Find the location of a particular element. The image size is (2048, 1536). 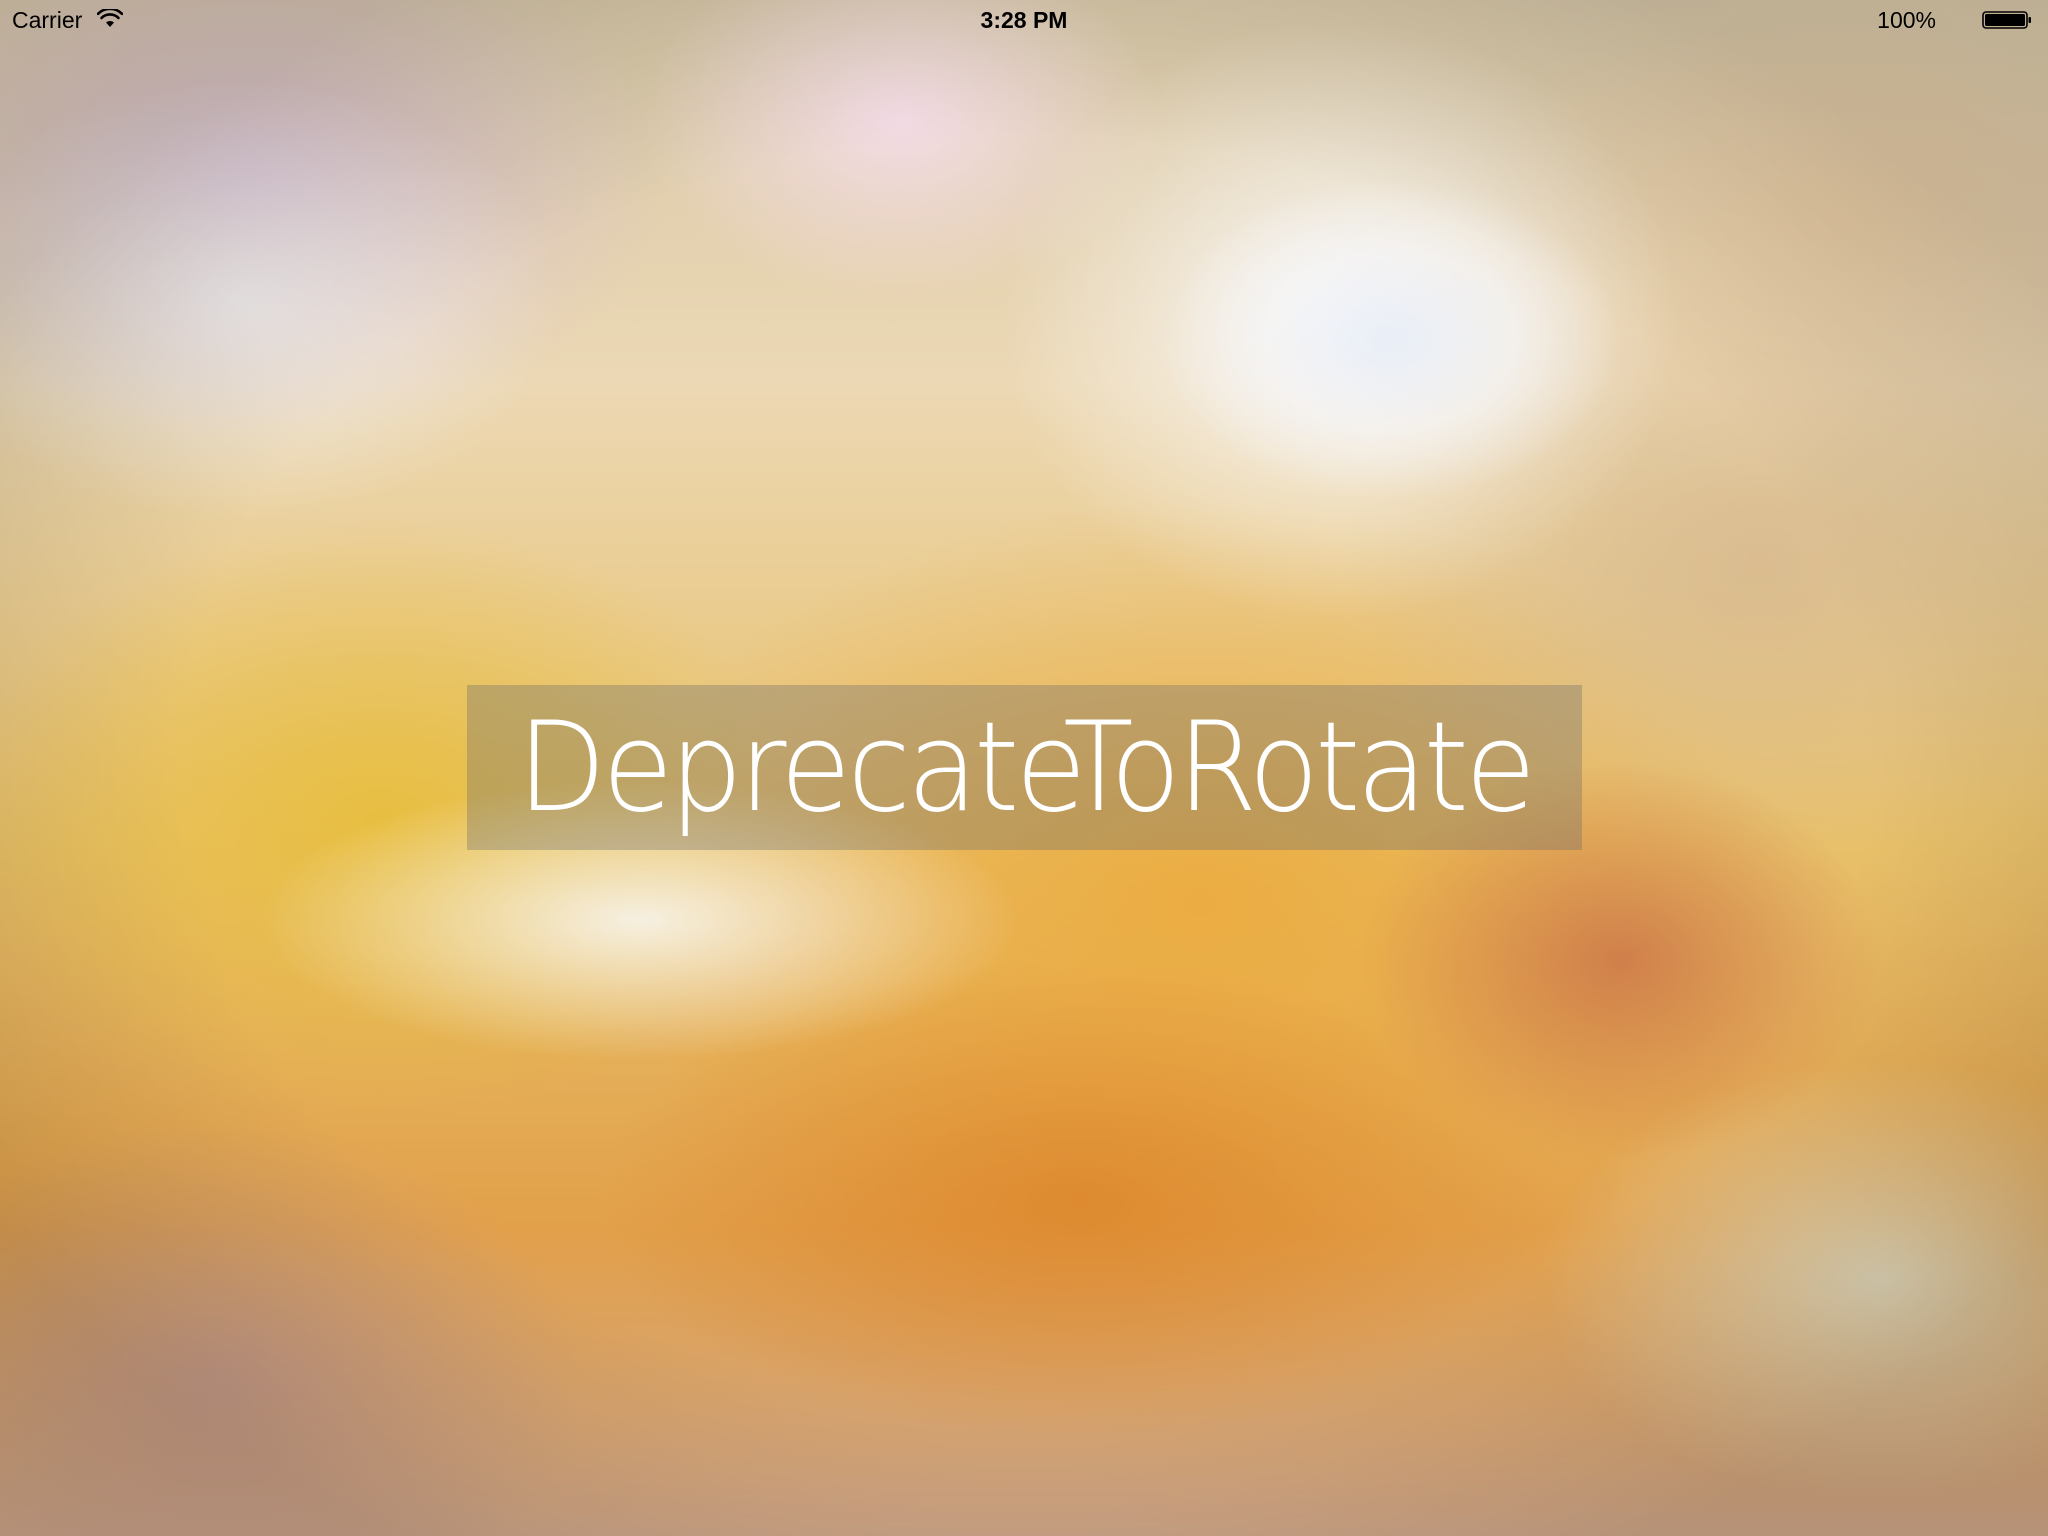

clock: 3:28 PM is located at coordinates (1024, 20).